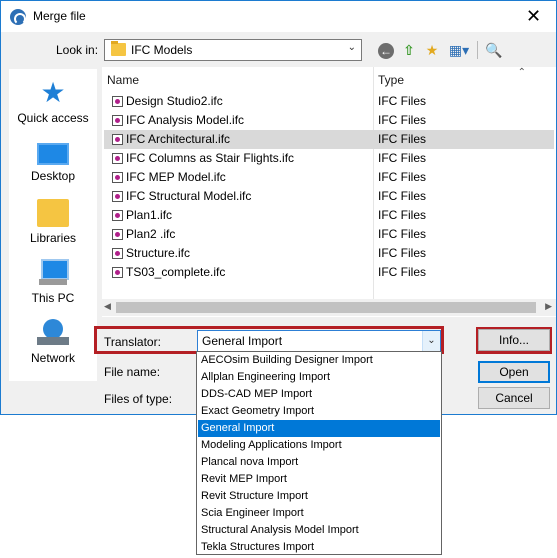  I want to click on translator-option: DDS-CAD MEP Import, so click(319, 394).